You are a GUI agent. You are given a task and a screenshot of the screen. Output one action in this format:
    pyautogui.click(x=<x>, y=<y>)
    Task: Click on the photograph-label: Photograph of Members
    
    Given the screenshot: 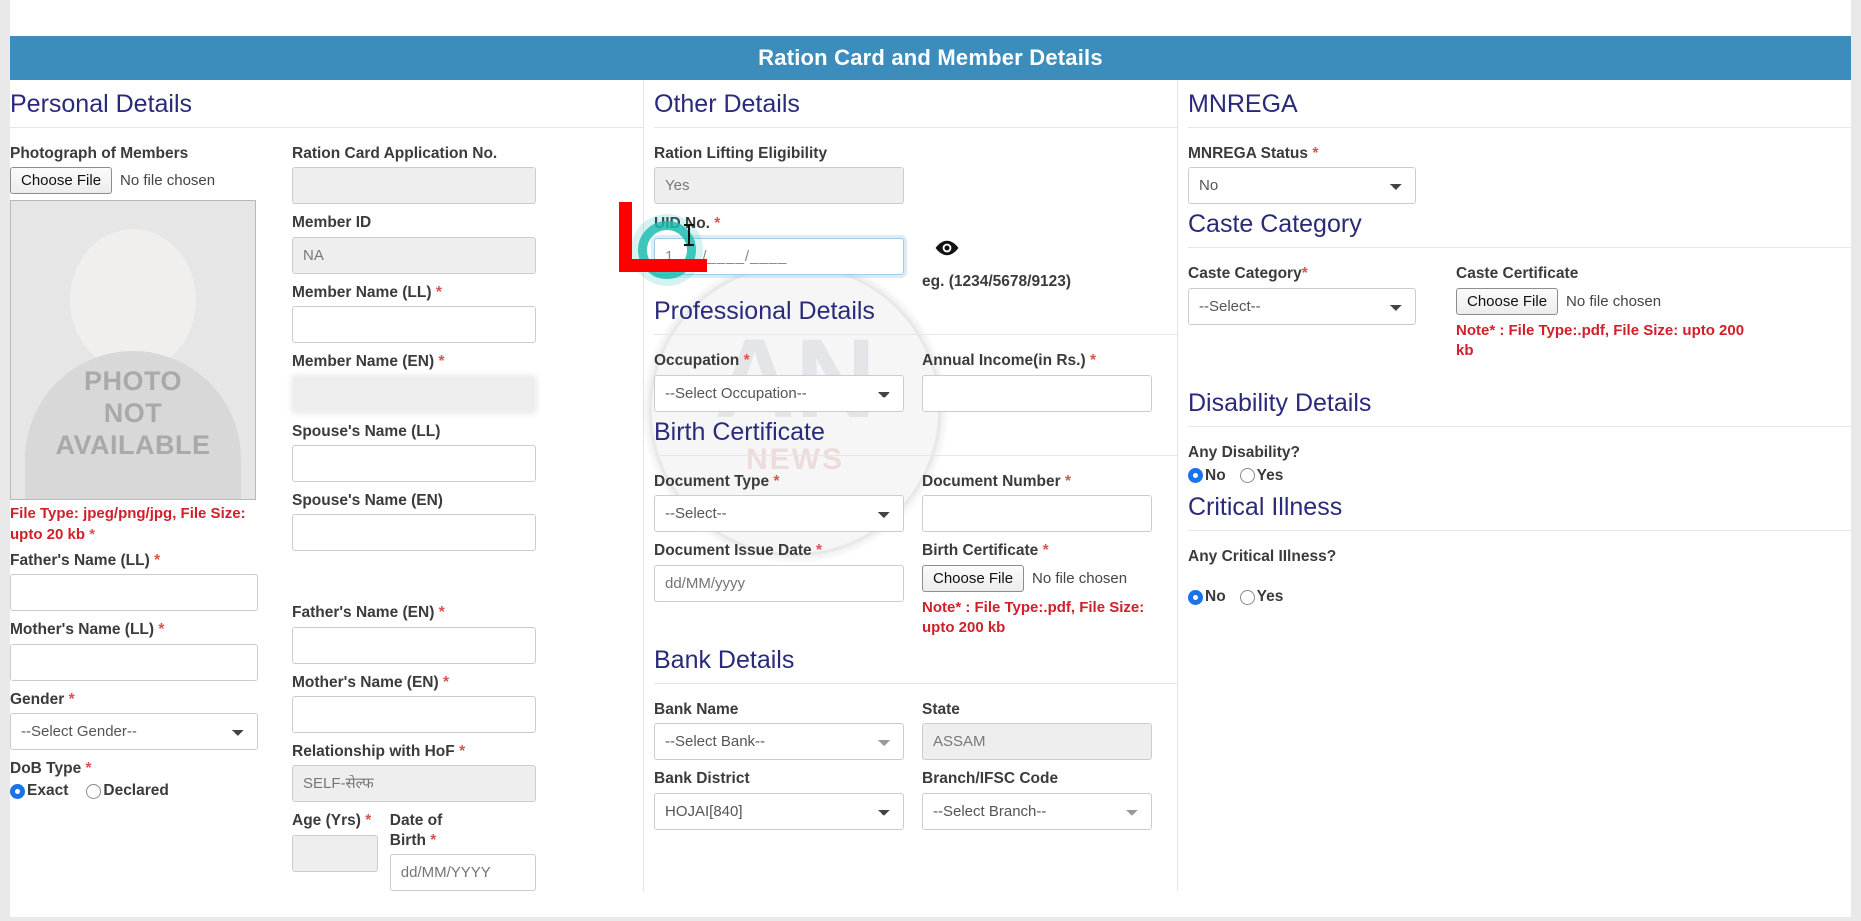 What is the action you would take?
    pyautogui.click(x=99, y=153)
    